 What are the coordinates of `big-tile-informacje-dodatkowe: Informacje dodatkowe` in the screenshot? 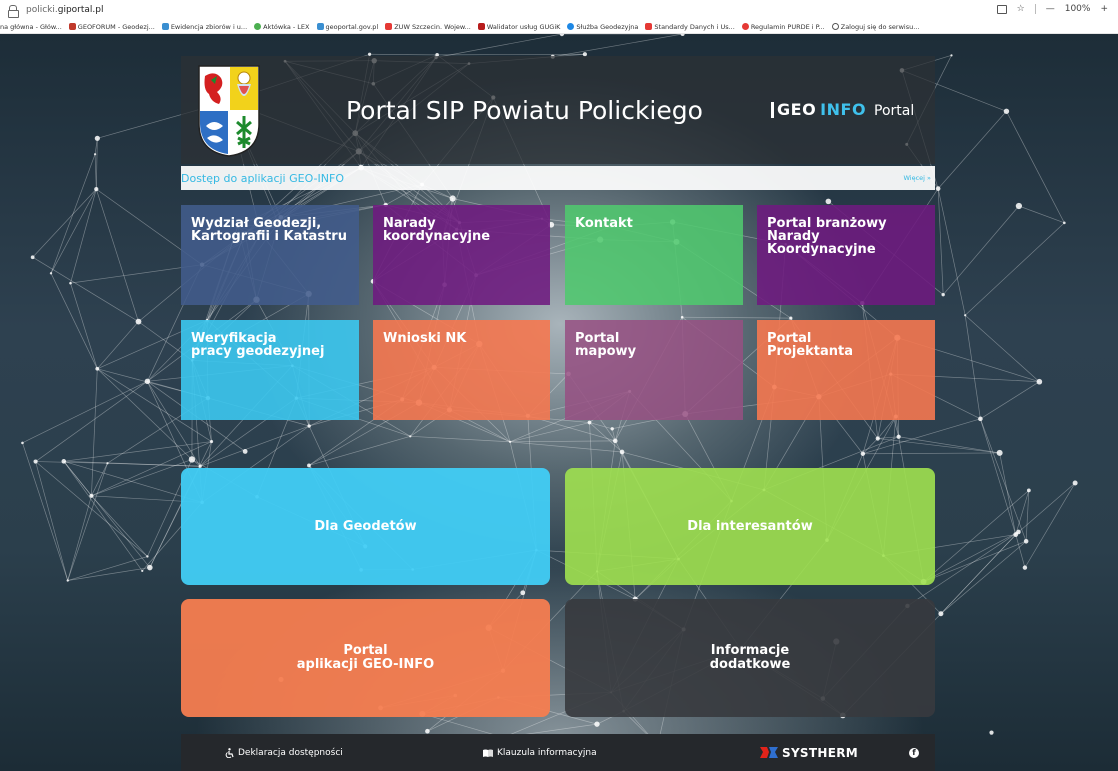 It's located at (750, 658).